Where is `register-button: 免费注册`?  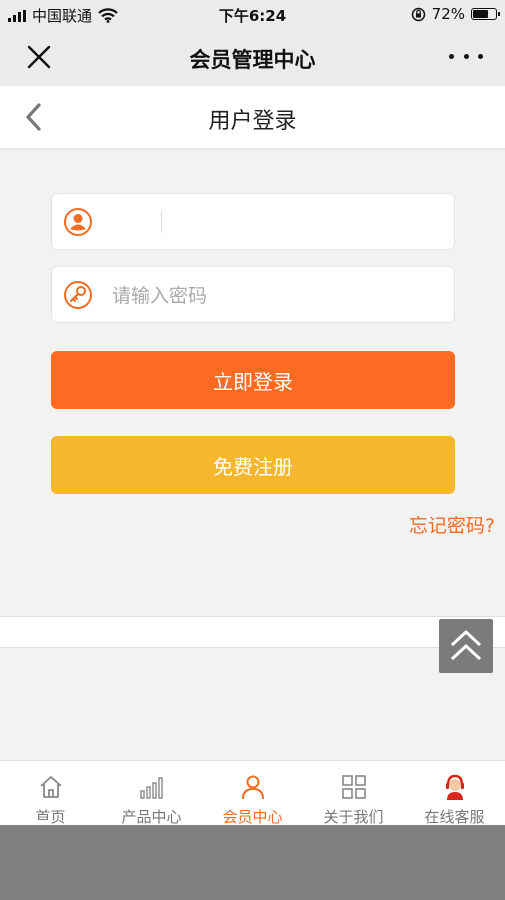
register-button: 免费注册 is located at coordinates (253, 465).